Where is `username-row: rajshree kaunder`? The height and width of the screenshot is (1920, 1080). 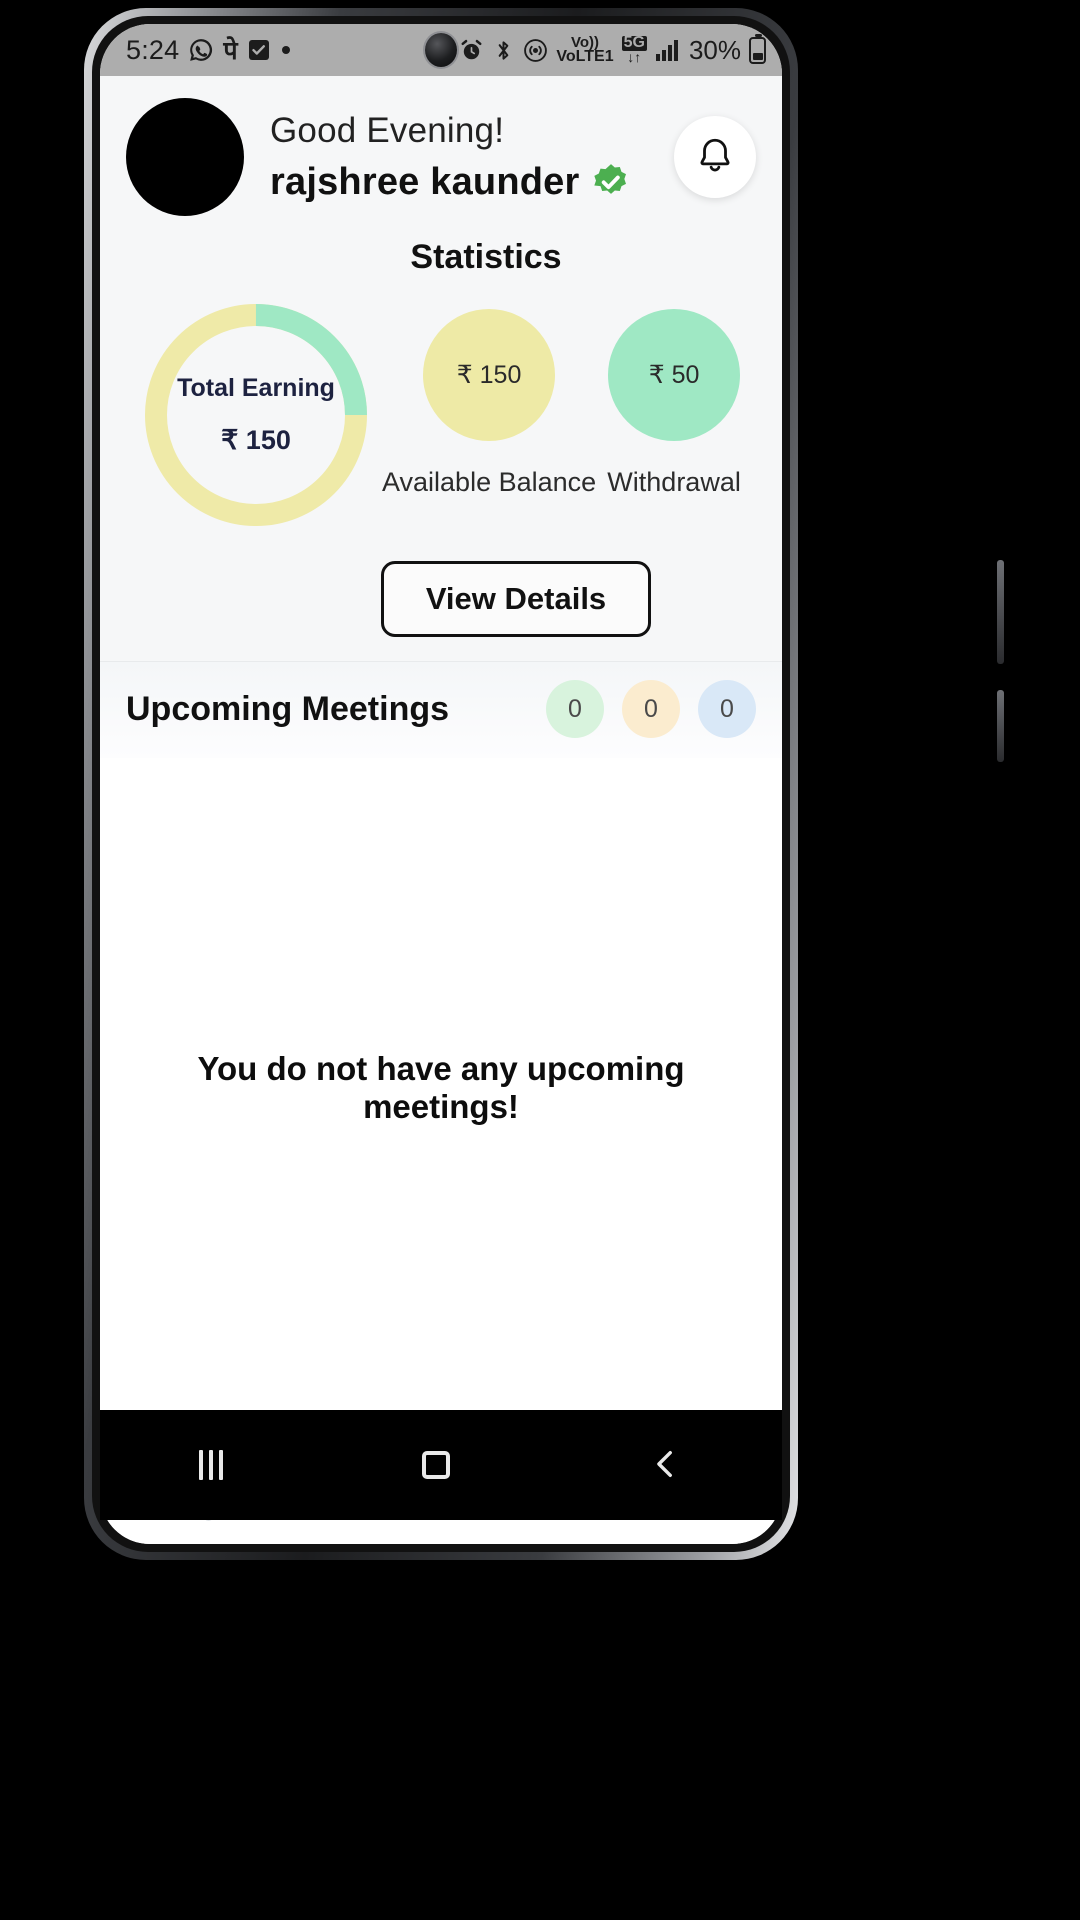
username-row: rajshree kaunder is located at coordinates (450, 182).